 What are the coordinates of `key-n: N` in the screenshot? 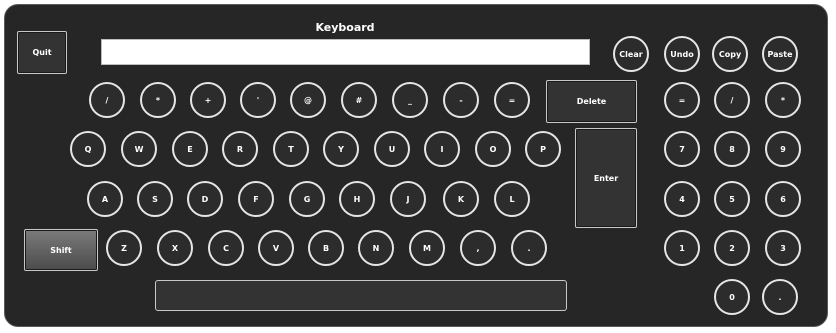 It's located at (376, 248).